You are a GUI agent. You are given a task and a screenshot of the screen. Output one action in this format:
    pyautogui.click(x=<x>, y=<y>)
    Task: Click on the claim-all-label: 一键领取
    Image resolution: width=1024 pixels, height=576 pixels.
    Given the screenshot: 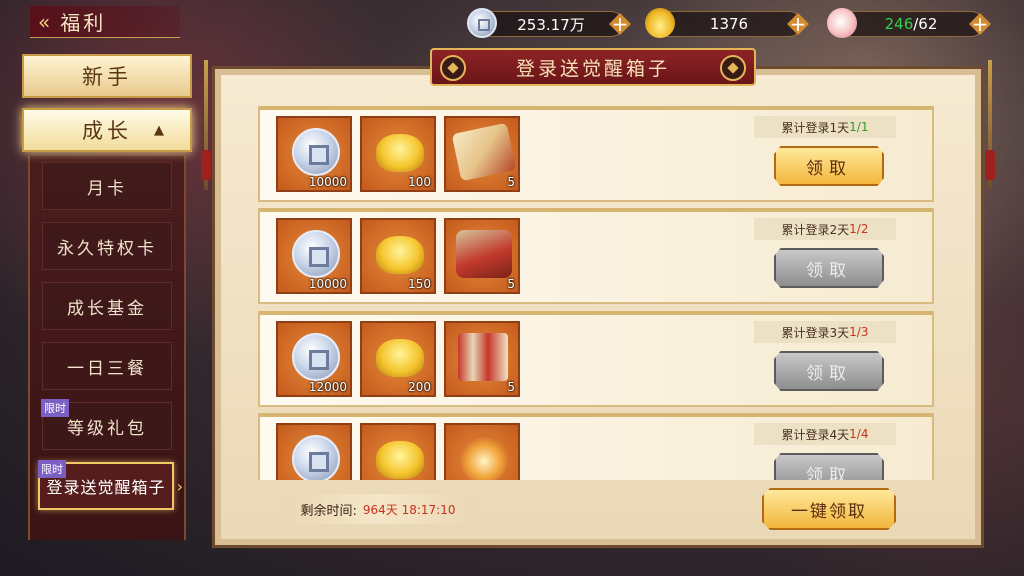 What is the action you would take?
    pyautogui.click(x=829, y=511)
    